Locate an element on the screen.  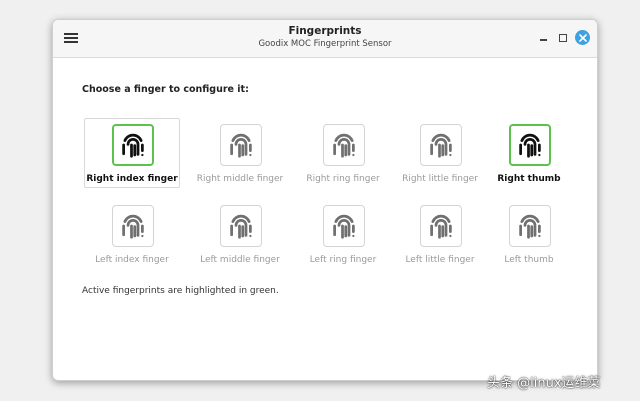
finger-left-ring: Left ring finger is located at coordinates (343, 234).